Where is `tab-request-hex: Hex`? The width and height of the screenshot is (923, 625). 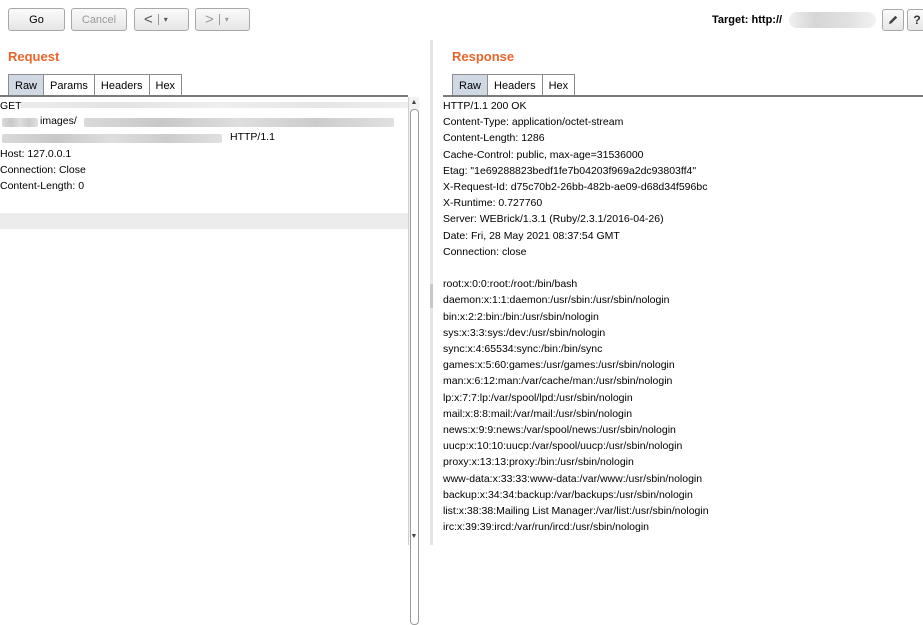 tab-request-hex: Hex is located at coordinates (165, 85).